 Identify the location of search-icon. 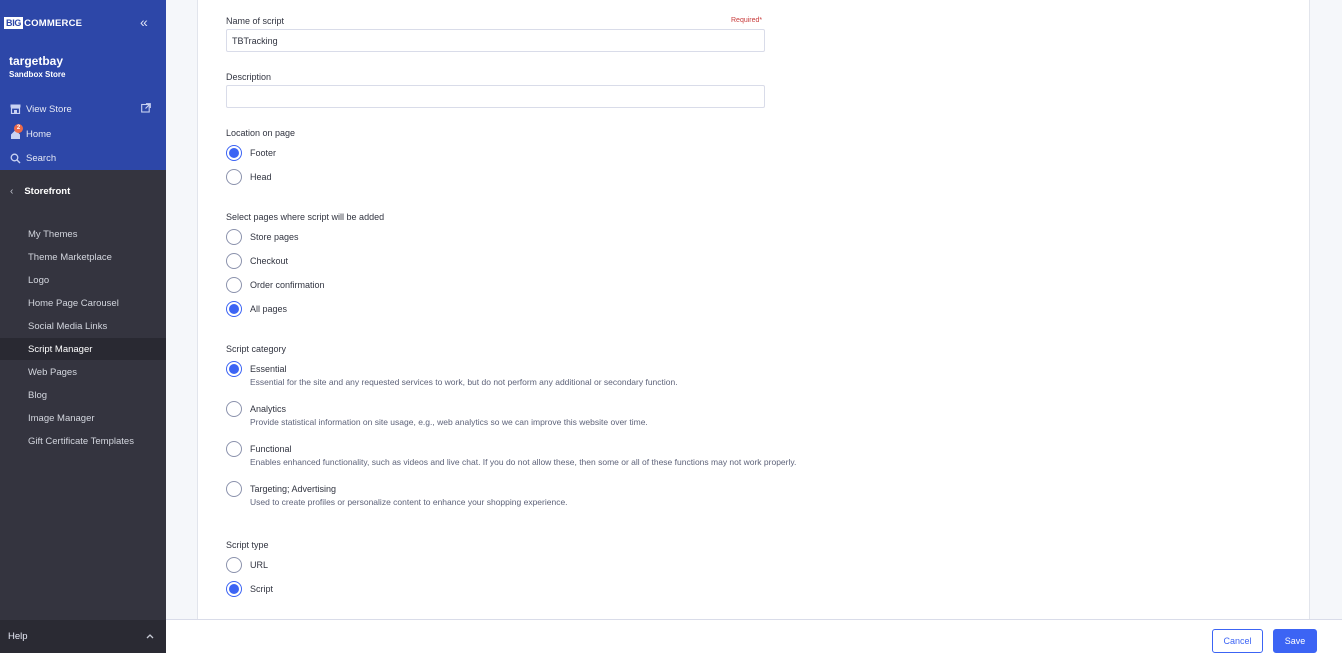
(15, 158).